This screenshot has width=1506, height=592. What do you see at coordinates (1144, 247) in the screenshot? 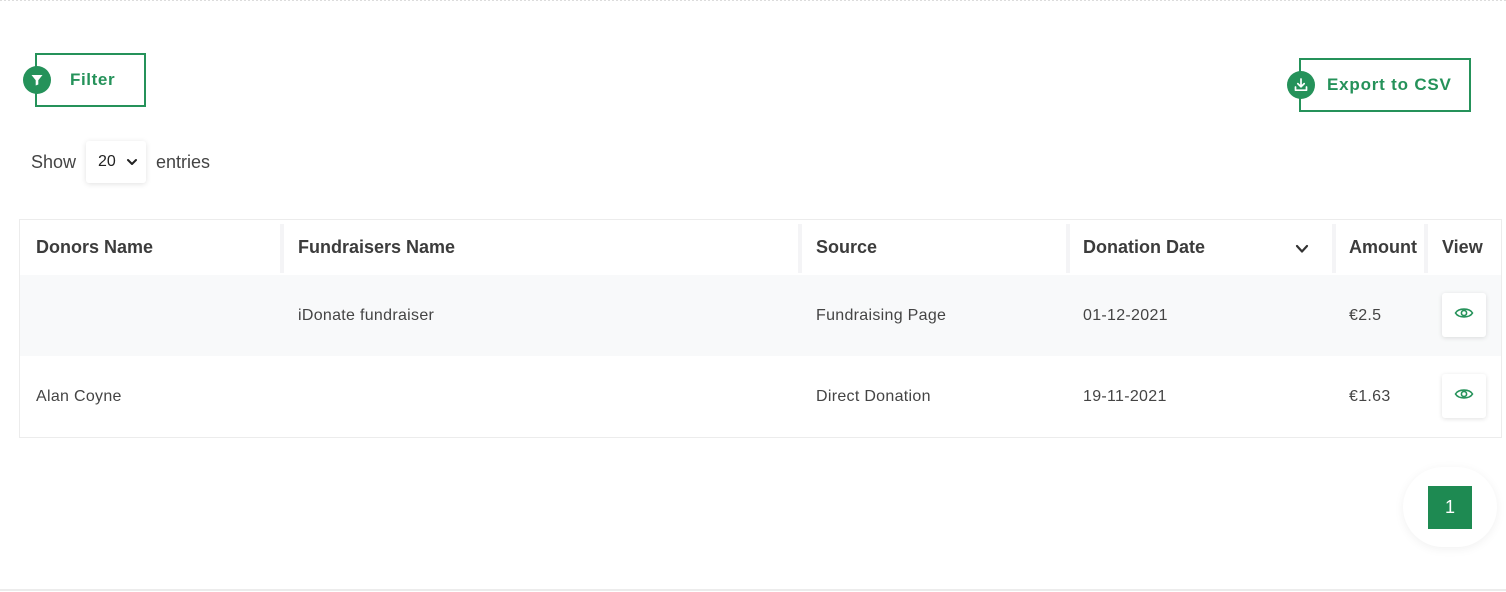
I see `column-header-donation-date: Donation Date` at bounding box center [1144, 247].